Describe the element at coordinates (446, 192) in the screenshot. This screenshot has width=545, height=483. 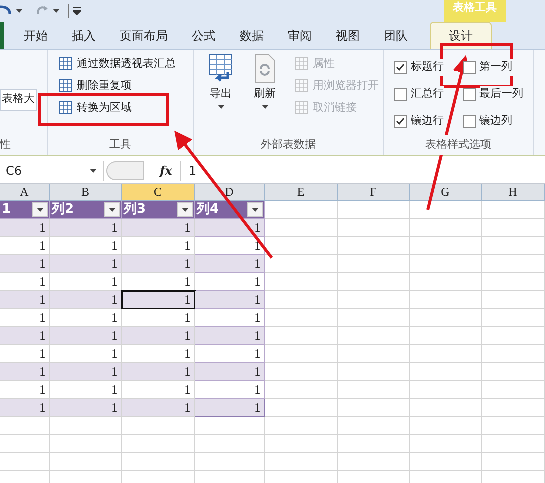
I see `column-header: G` at that location.